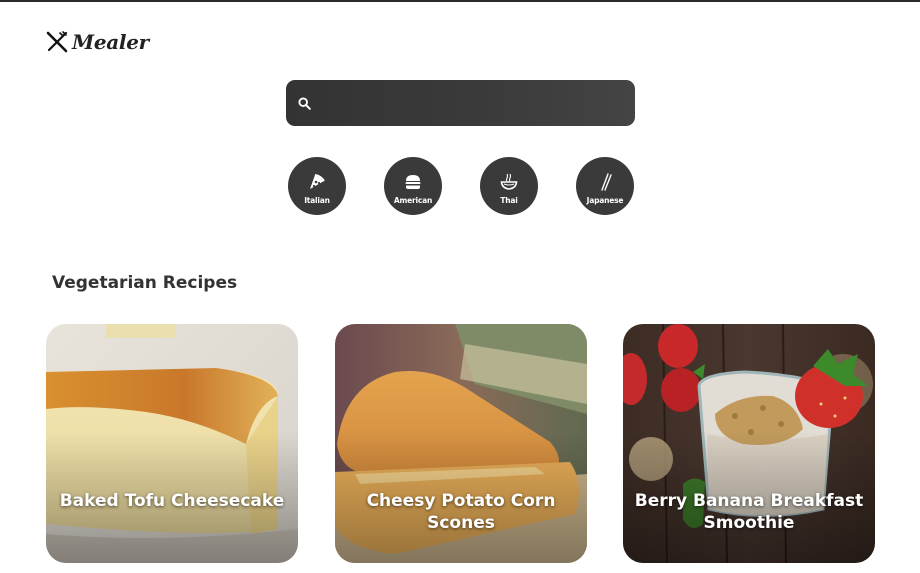 This screenshot has width=920, height=573. I want to click on cuisine-japanese-button: Japanese, so click(605, 186).